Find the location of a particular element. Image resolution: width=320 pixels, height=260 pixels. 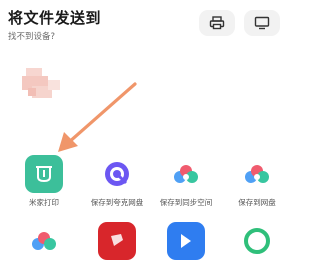

blue-app-icon is located at coordinates (186, 241).